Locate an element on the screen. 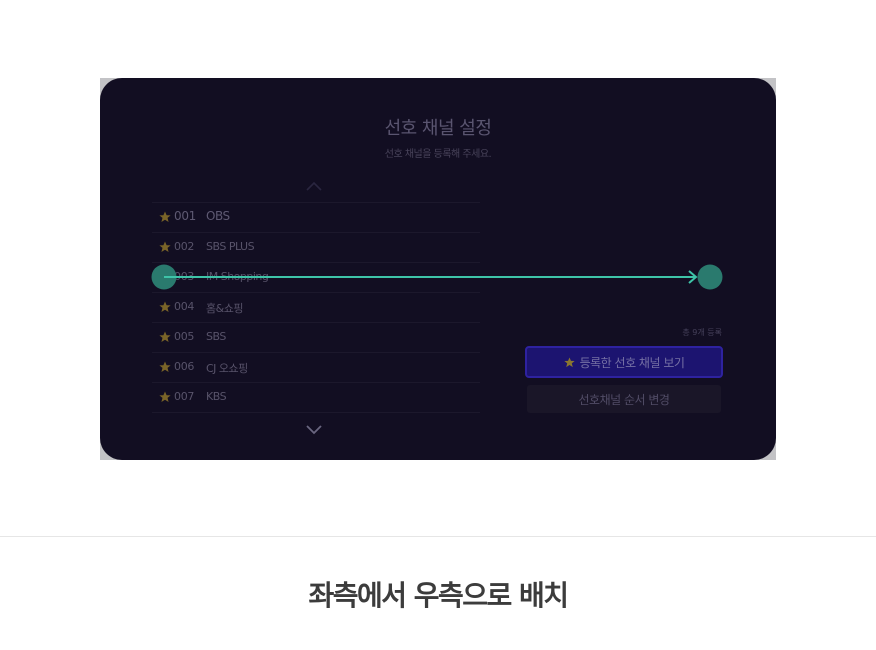  swipe-gesture-overlay is located at coordinates (437, 277).